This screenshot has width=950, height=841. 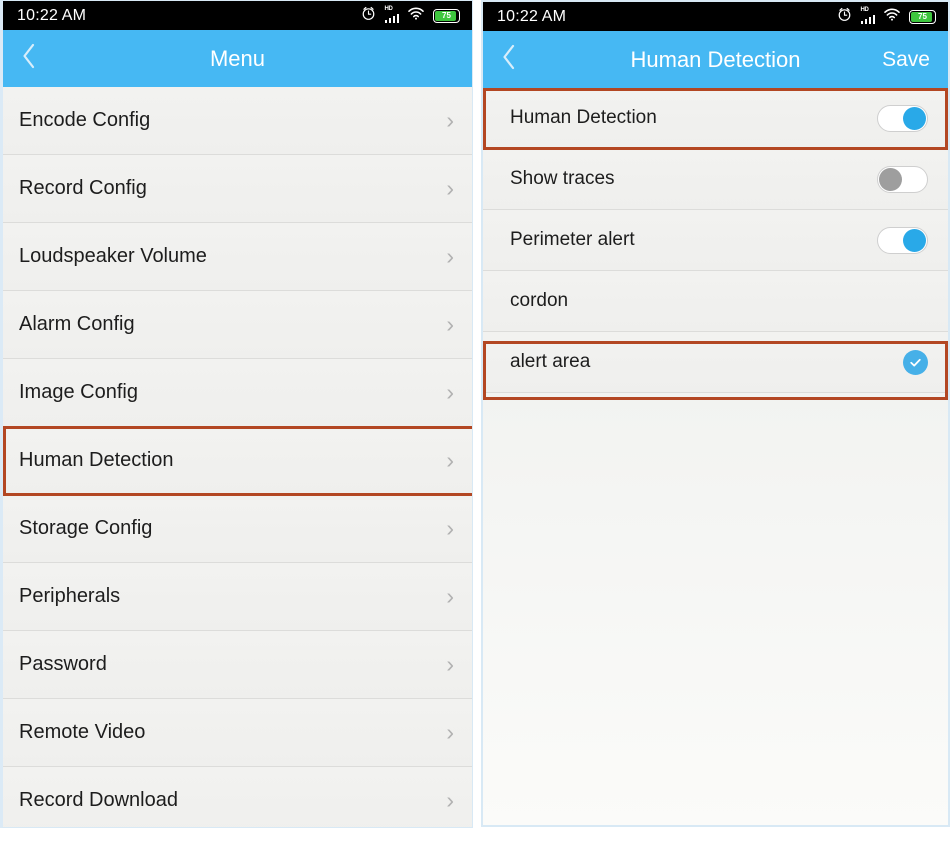 What do you see at coordinates (237, 15) in the screenshot?
I see `status-bar-left: 10:22 AM HD 75` at bounding box center [237, 15].